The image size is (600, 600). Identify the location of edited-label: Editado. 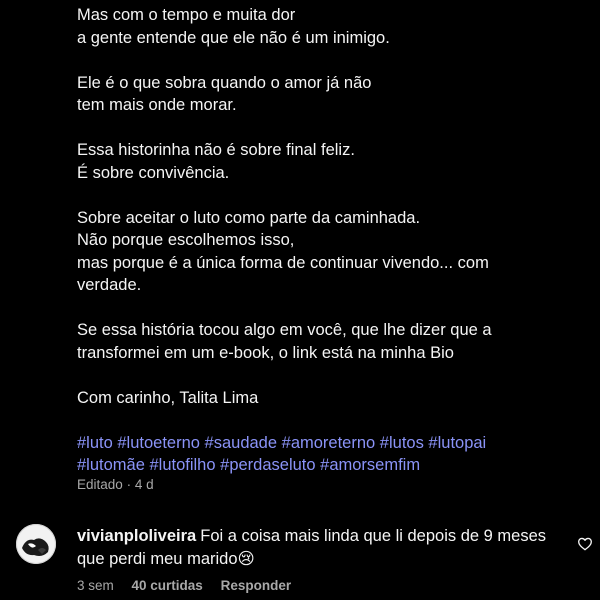
(100, 484).